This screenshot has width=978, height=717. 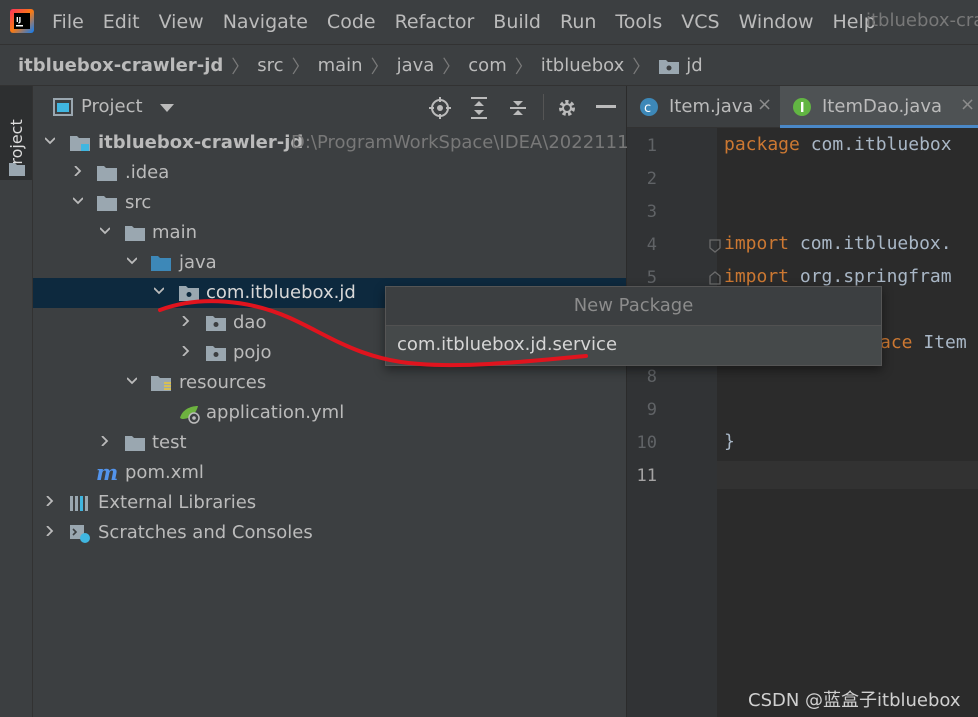 I want to click on code-line-1: package com.itbluebox, so click(x=838, y=144).